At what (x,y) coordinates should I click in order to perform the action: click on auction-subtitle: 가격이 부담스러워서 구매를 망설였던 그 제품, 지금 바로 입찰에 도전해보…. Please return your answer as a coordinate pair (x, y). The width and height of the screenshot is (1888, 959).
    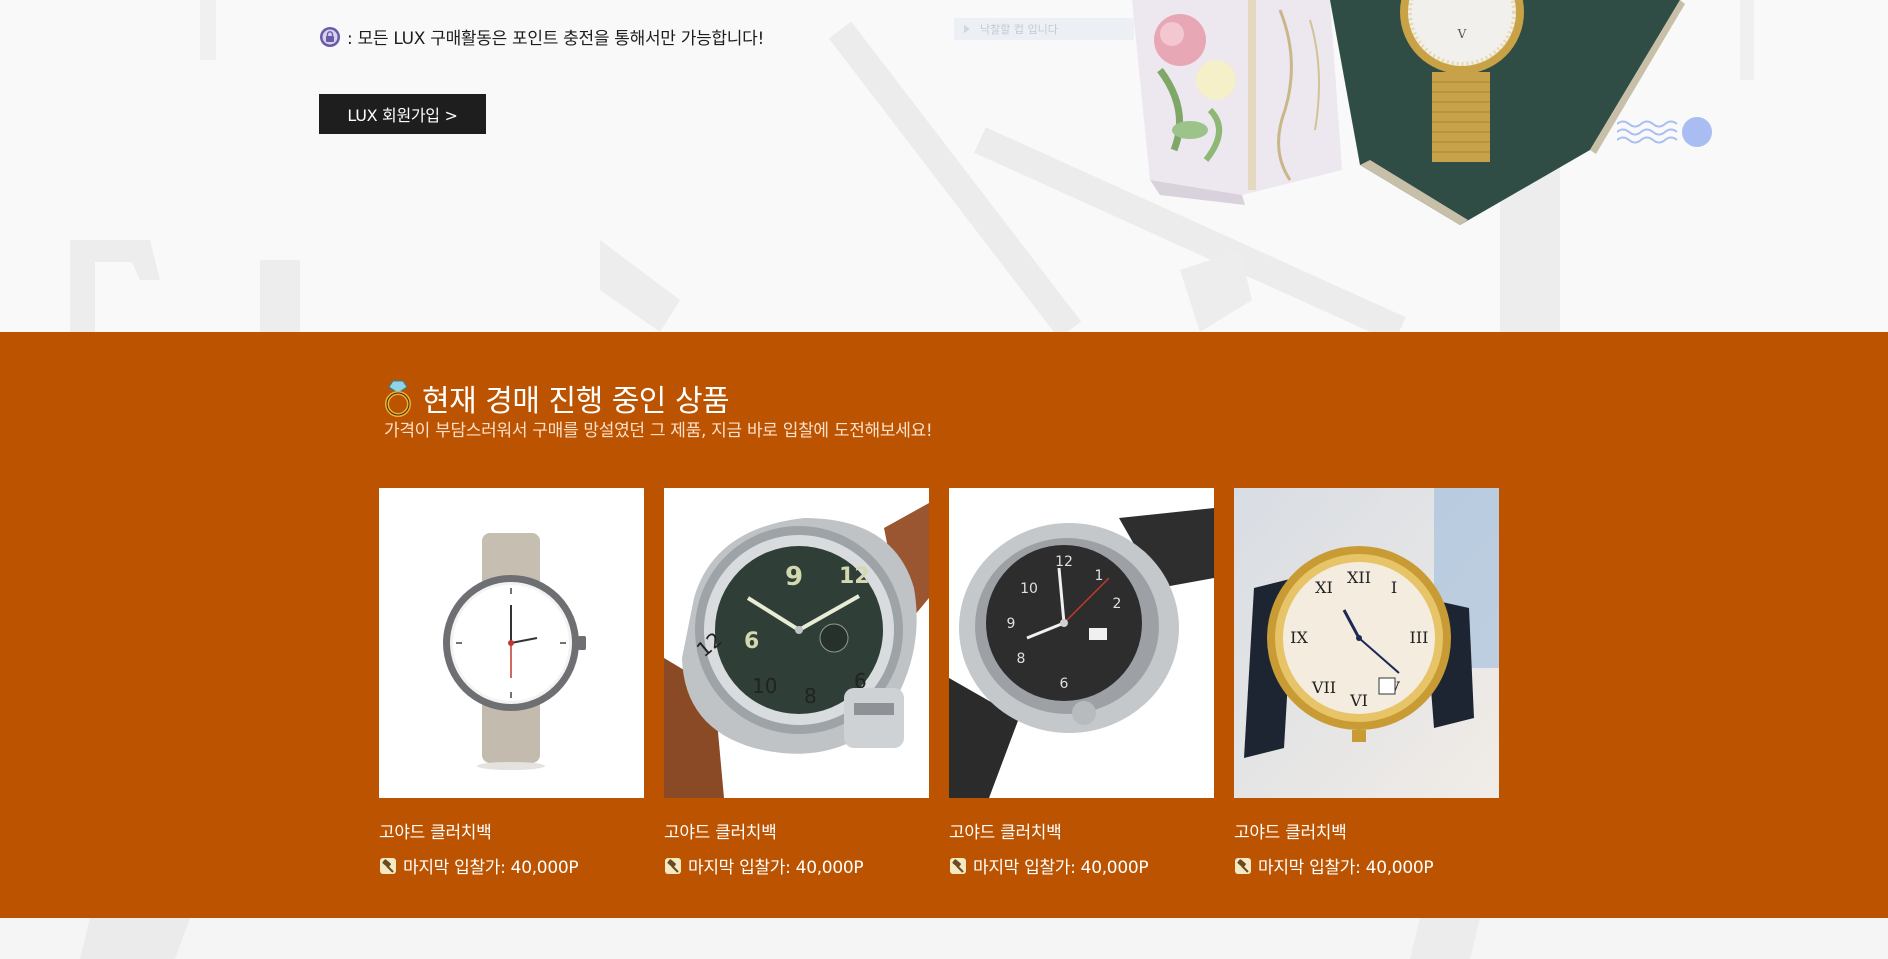
    Looking at the image, I should click on (658, 431).